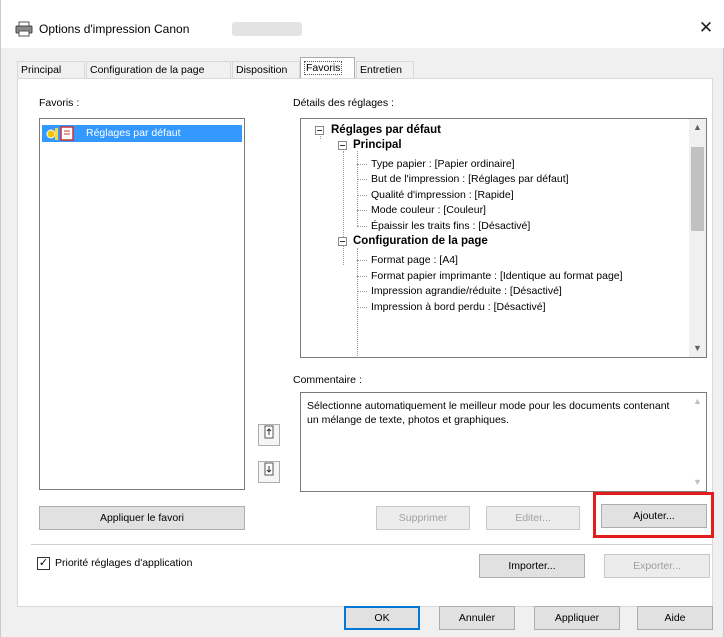 Image resolution: width=724 pixels, height=637 pixels. What do you see at coordinates (327, 380) in the screenshot?
I see `comment-label: Commentaire :` at bounding box center [327, 380].